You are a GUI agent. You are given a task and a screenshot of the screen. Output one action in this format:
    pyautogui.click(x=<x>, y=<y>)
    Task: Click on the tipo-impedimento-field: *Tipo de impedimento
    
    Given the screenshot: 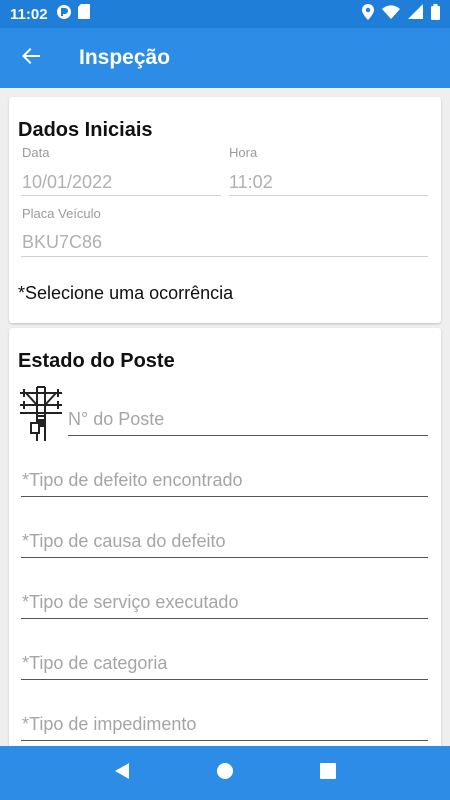 What is the action you would take?
    pyautogui.click(x=109, y=724)
    